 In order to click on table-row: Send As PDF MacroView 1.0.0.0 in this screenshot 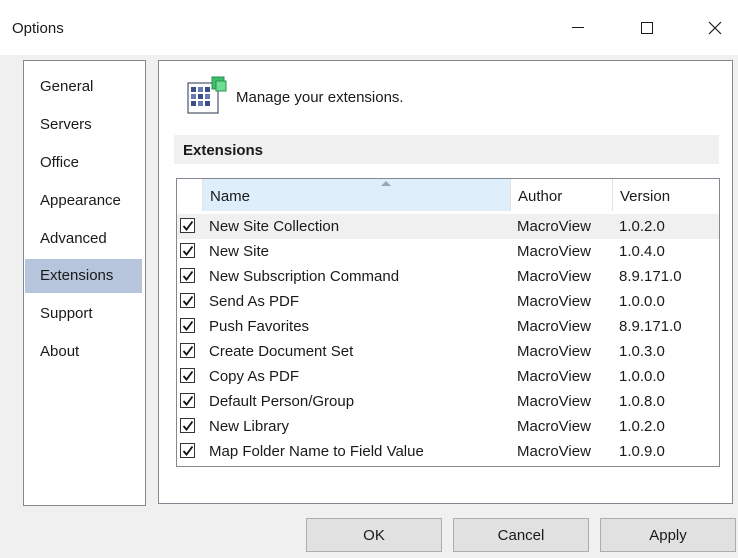, I will do `click(448, 301)`.